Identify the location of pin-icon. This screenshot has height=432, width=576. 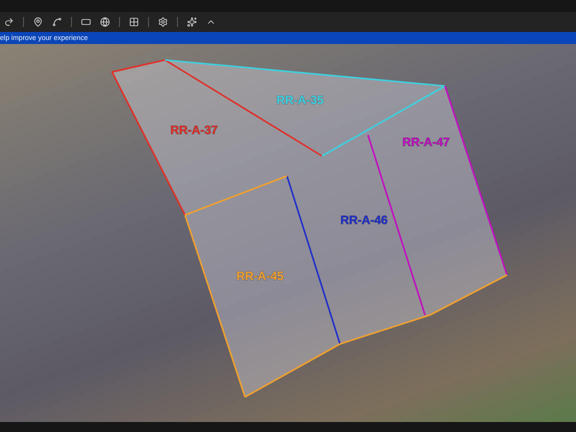
(38, 22).